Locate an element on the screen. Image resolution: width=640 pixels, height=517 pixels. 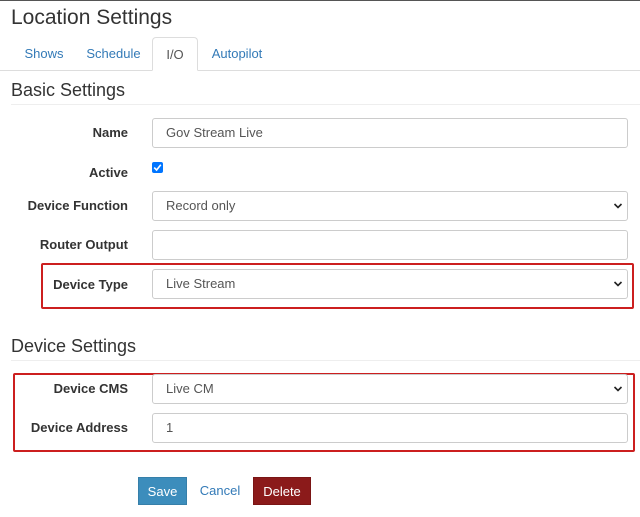
page-title: Location Settings is located at coordinates (92, 17).